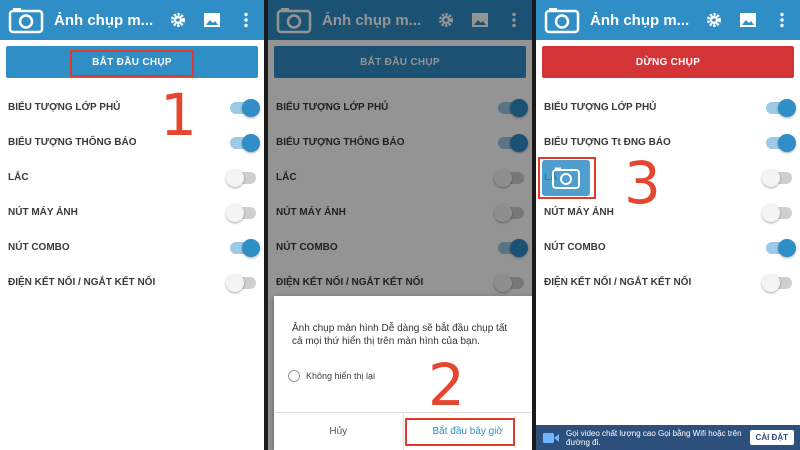 Image resolution: width=800 pixels, height=450 pixels. What do you see at coordinates (132, 177) in the screenshot?
I see `setting-row-shake: LẮC` at bounding box center [132, 177].